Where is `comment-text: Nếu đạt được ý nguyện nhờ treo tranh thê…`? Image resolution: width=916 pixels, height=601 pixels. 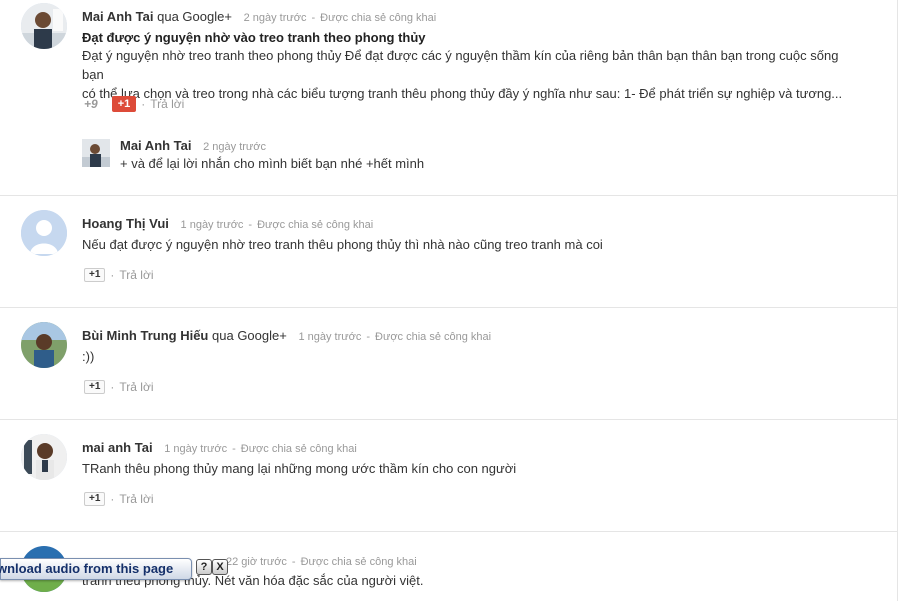
comment-text: Nếu đạt được ý nguyện nhờ treo tranh thê… is located at coordinates (342, 244).